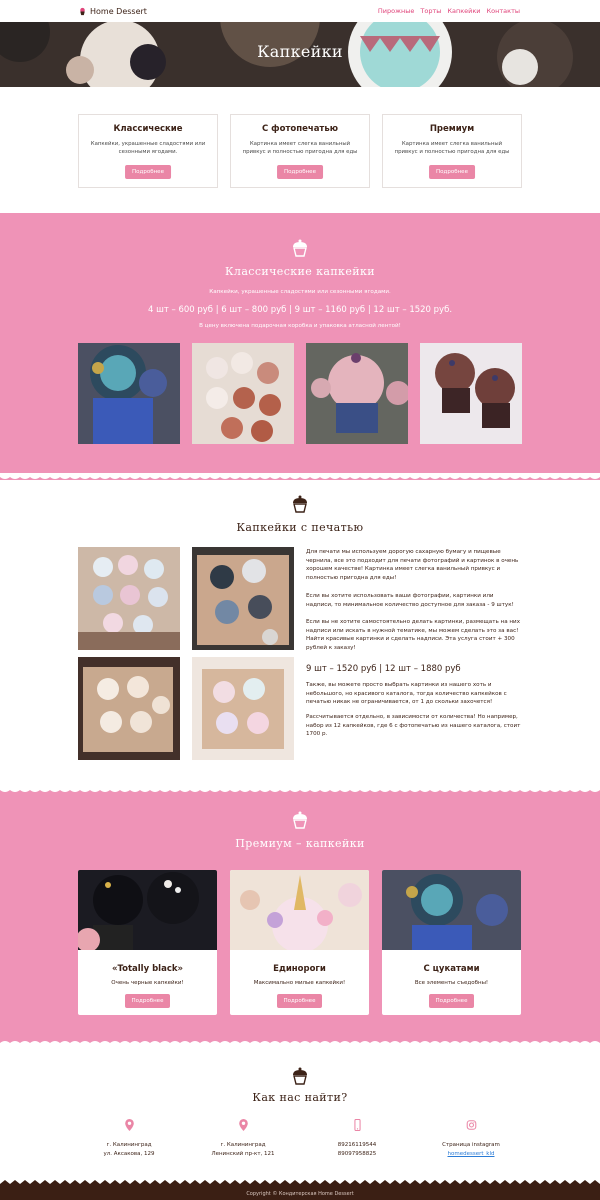 This screenshot has width=600, height=1200. I want to click on nav-link-pastries: Пирожные, so click(396, 11).